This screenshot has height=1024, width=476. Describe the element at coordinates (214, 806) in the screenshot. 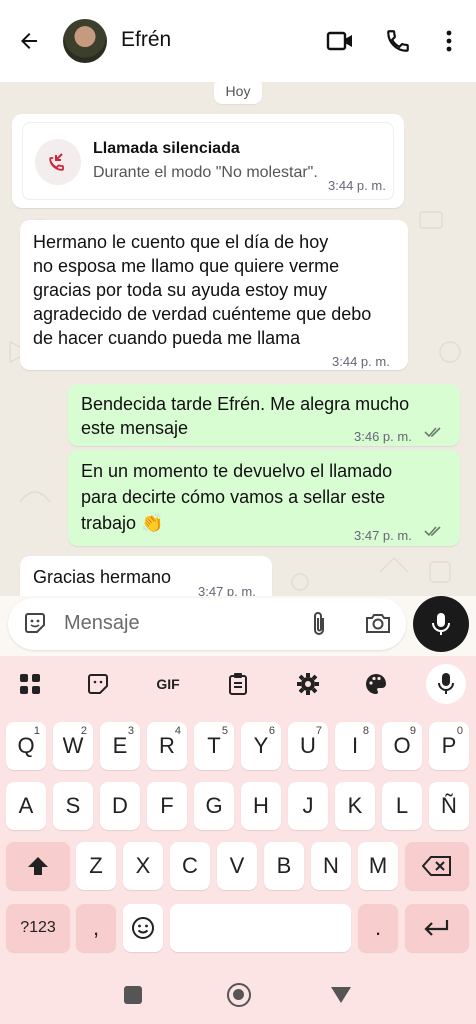

I see `key-g: G` at that location.